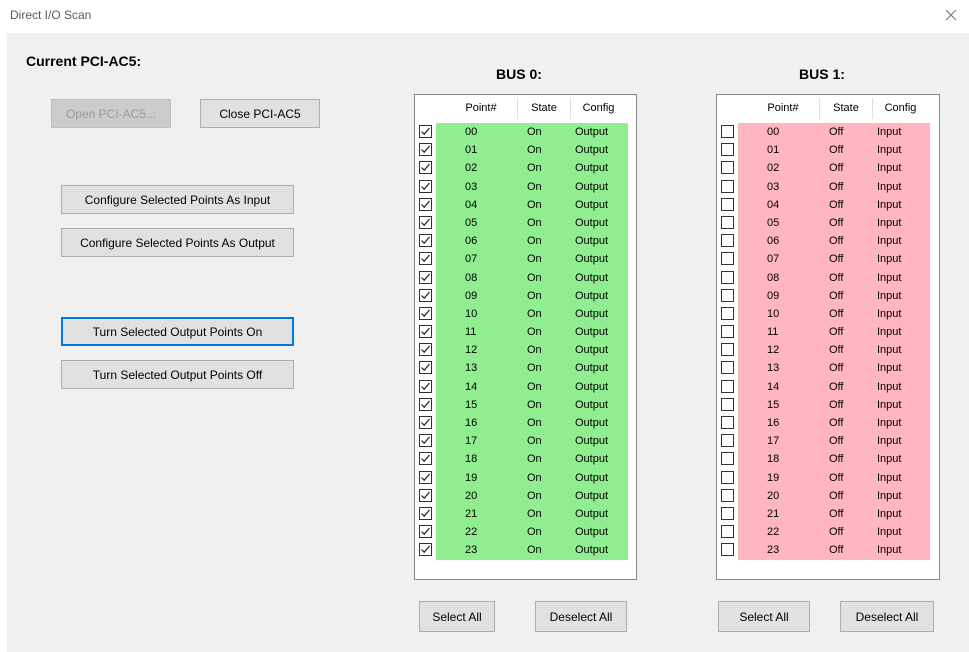 Image resolution: width=969 pixels, height=652 pixels. Describe the element at coordinates (828, 550) in the screenshot. I see `bus1-row: 23 Off Input` at that location.